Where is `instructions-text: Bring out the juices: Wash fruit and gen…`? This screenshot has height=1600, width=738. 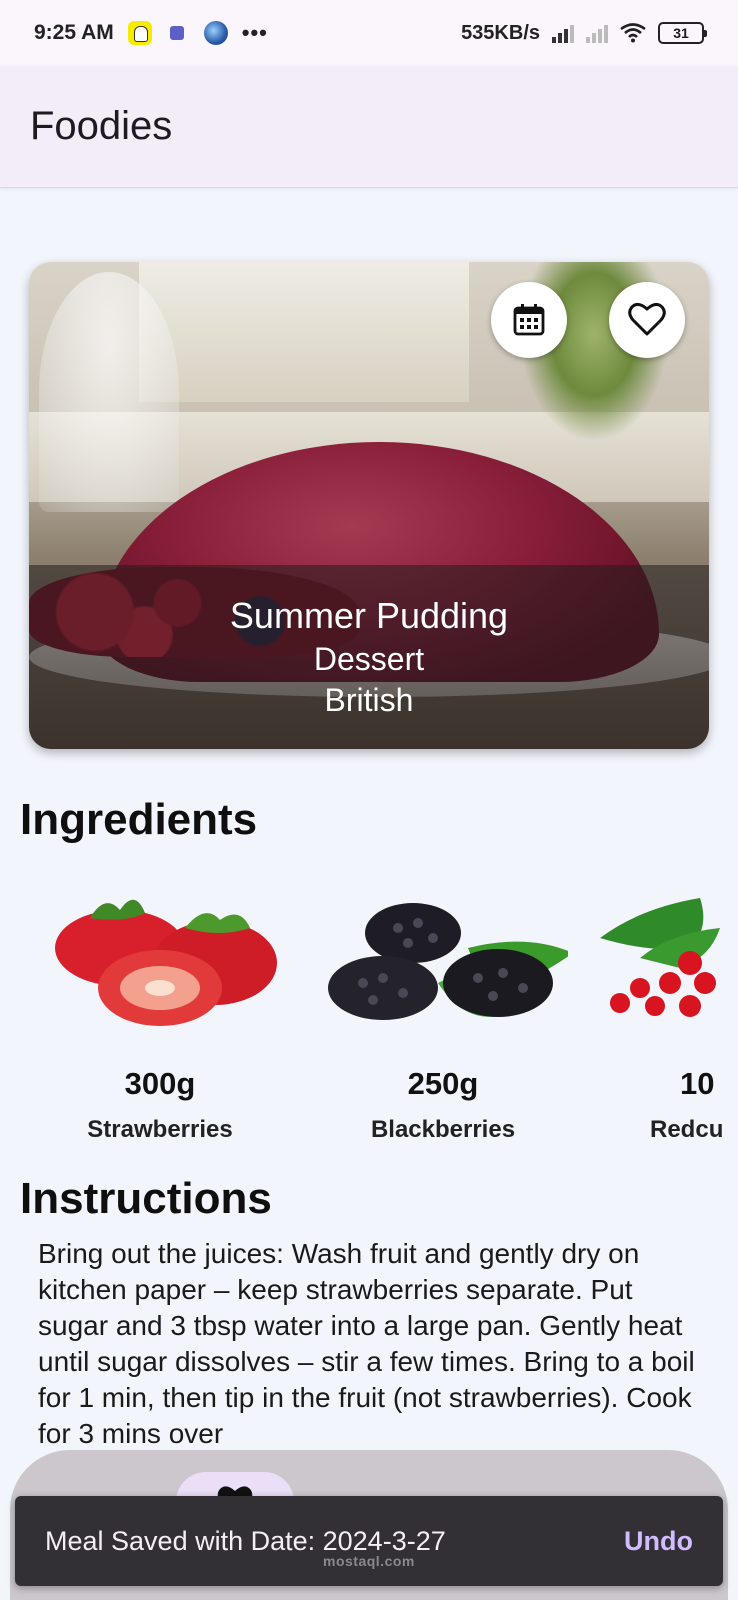 instructions-text: Bring out the juices: Wash fruit and gen… is located at coordinates (366, 1343).